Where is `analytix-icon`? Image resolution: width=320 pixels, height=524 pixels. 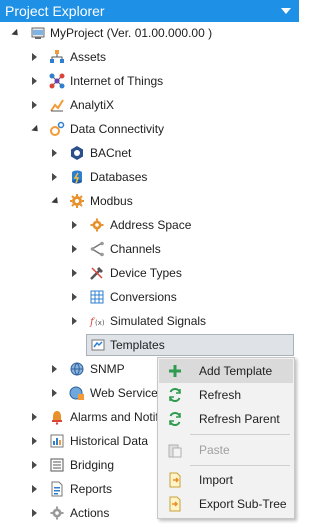
analytix-icon is located at coordinates (57, 105).